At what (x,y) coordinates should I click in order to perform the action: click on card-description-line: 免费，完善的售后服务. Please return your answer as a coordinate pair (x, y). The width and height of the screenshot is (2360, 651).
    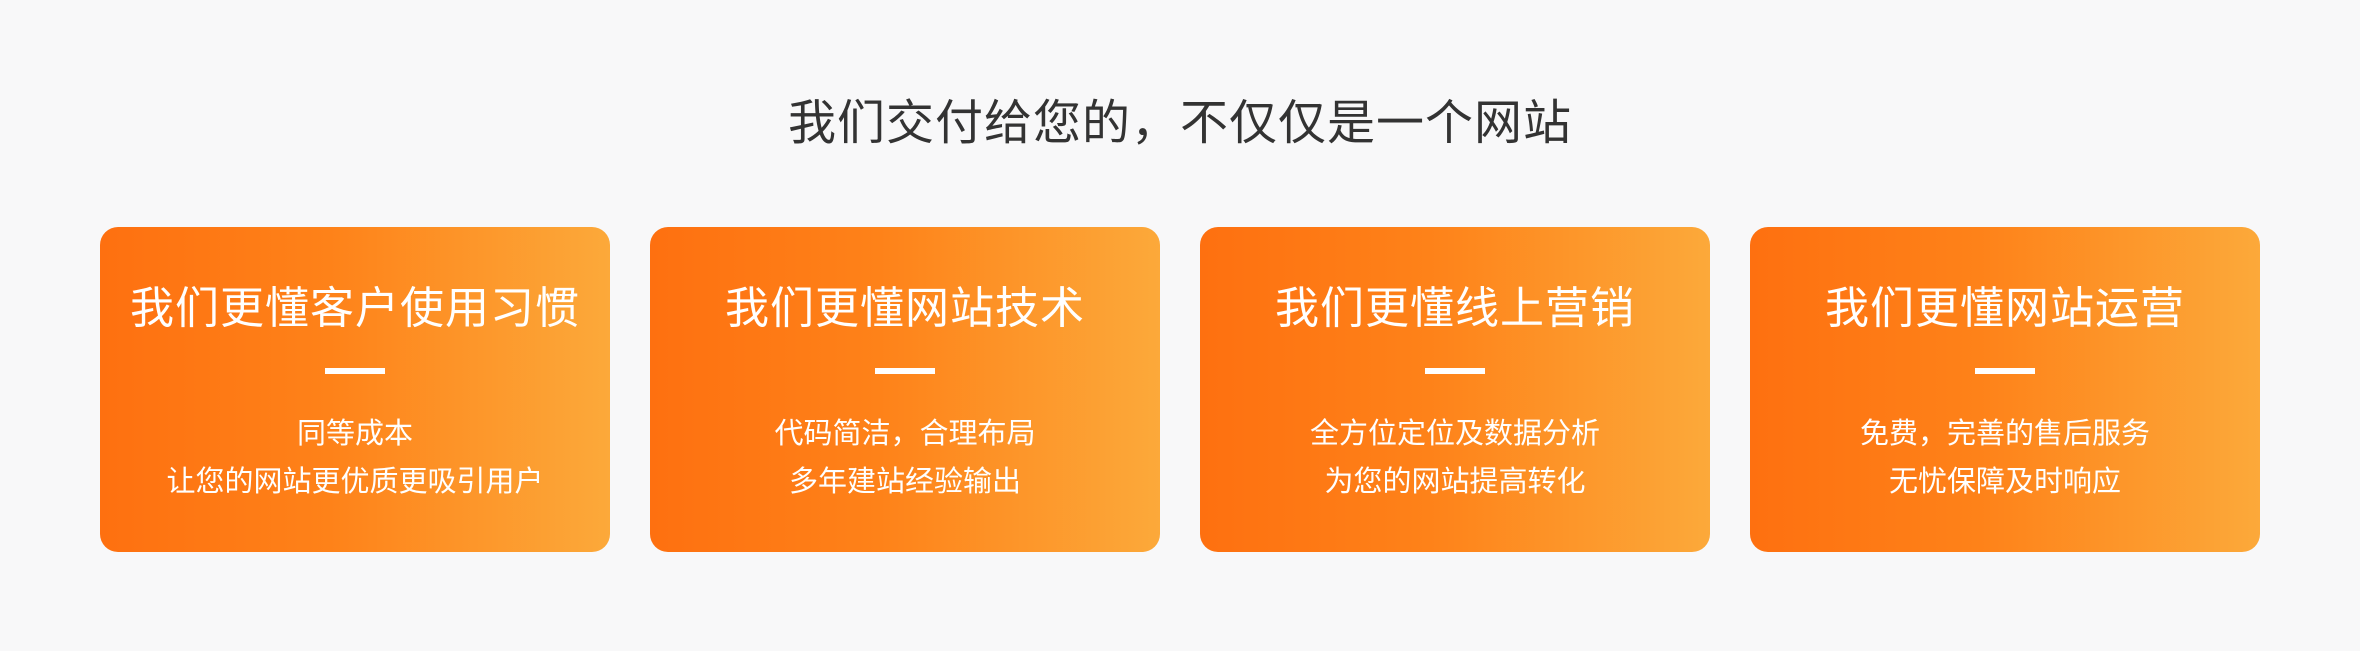
    Looking at the image, I should click on (2004, 433).